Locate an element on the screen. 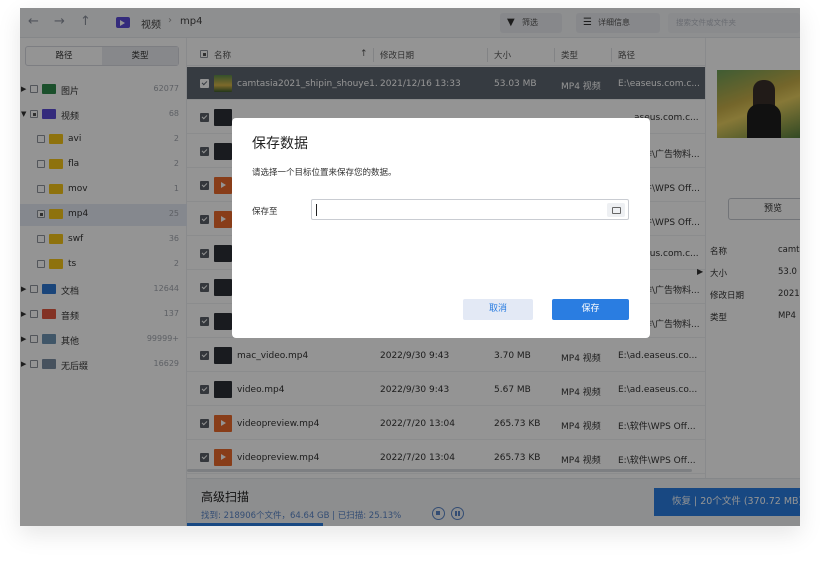 This screenshot has height=570, width=820. browse-folder-icon is located at coordinates (616, 210).